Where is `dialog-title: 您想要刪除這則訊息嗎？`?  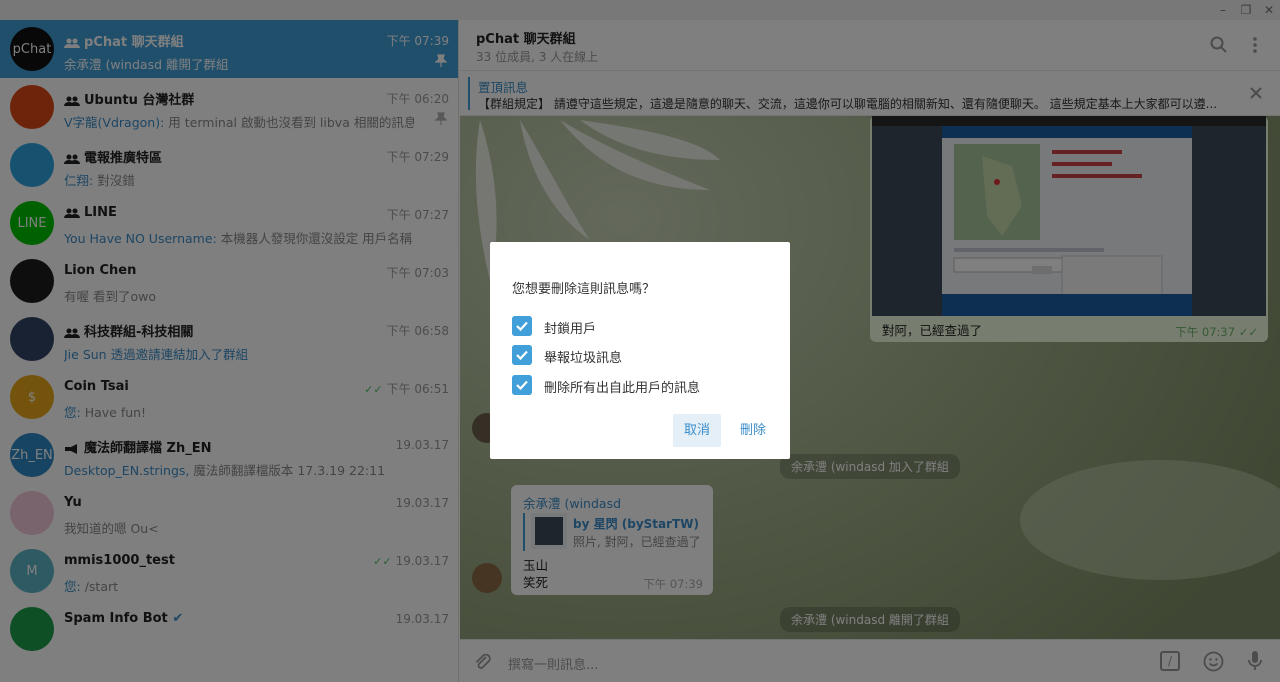 dialog-title: 您想要刪除這則訊息嗎？ is located at coordinates (584, 289).